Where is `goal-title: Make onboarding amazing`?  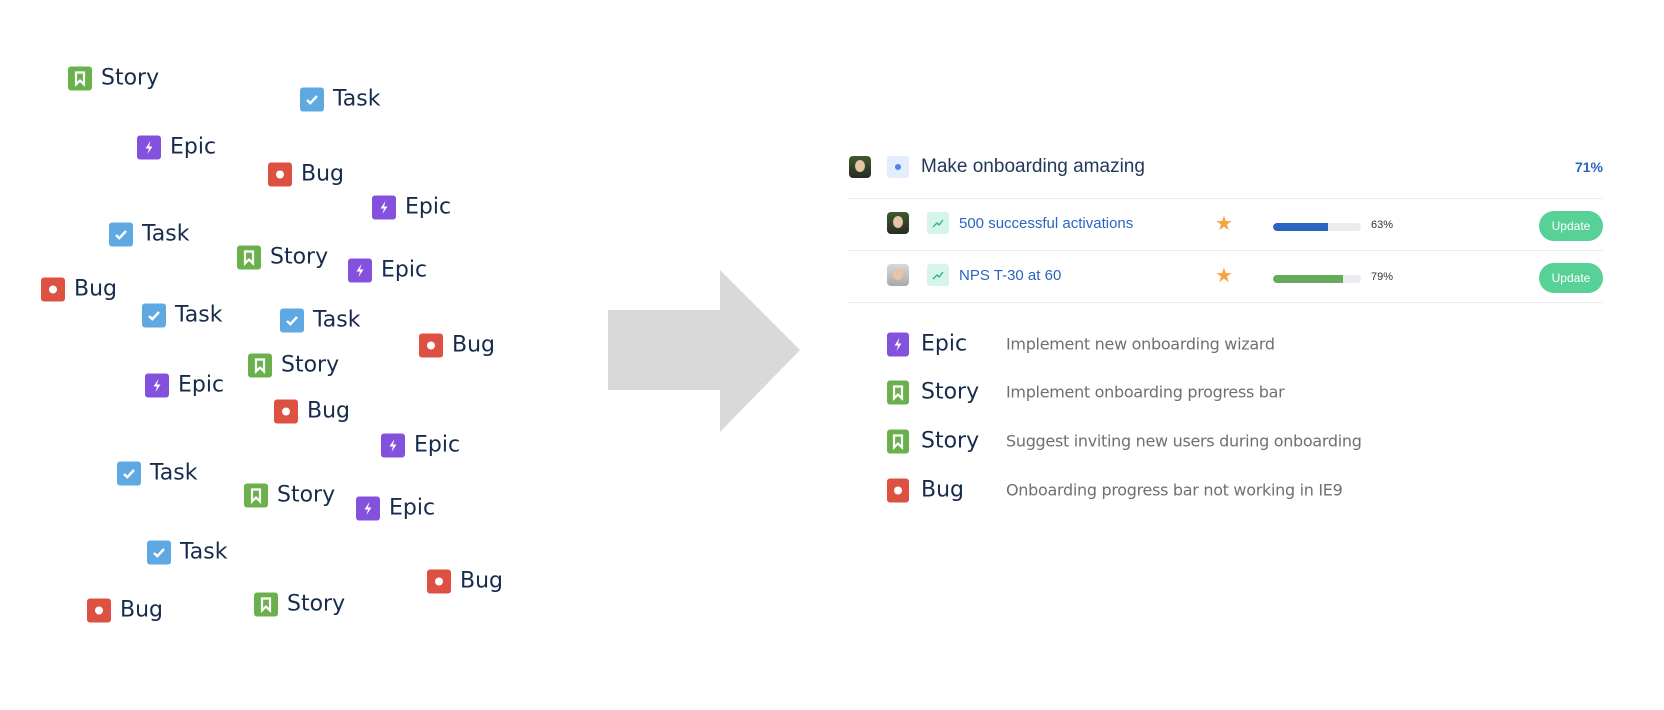 goal-title: Make onboarding amazing is located at coordinates (1033, 167).